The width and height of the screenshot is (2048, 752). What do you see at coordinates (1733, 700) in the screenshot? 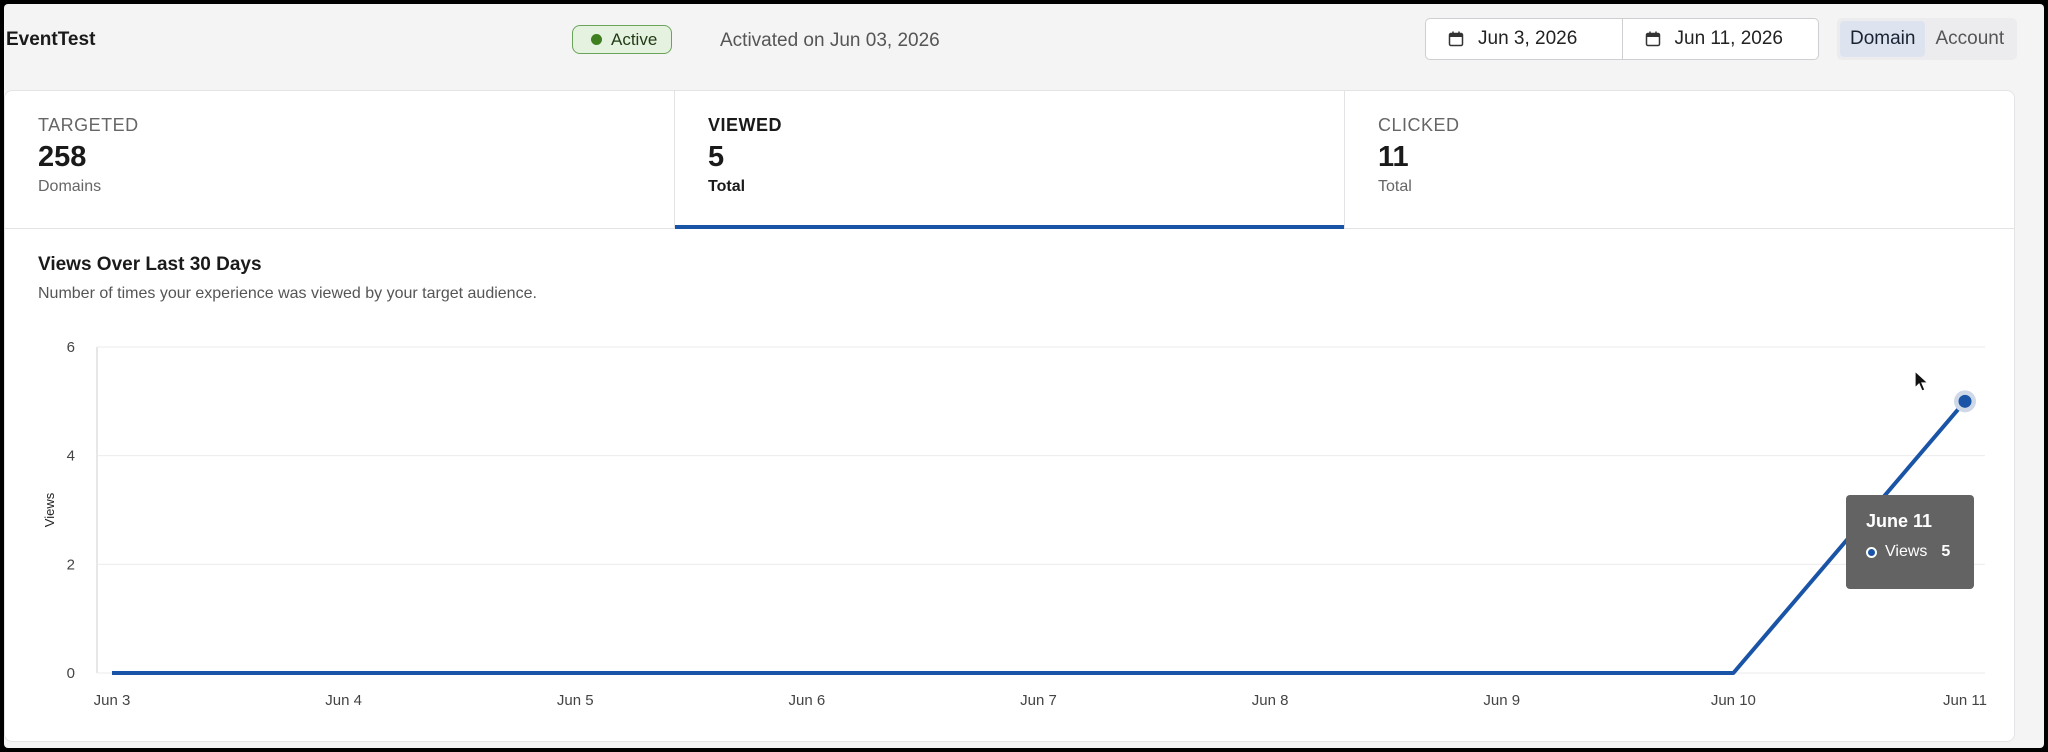
I see `x-tick-label: Jun 10` at bounding box center [1733, 700].